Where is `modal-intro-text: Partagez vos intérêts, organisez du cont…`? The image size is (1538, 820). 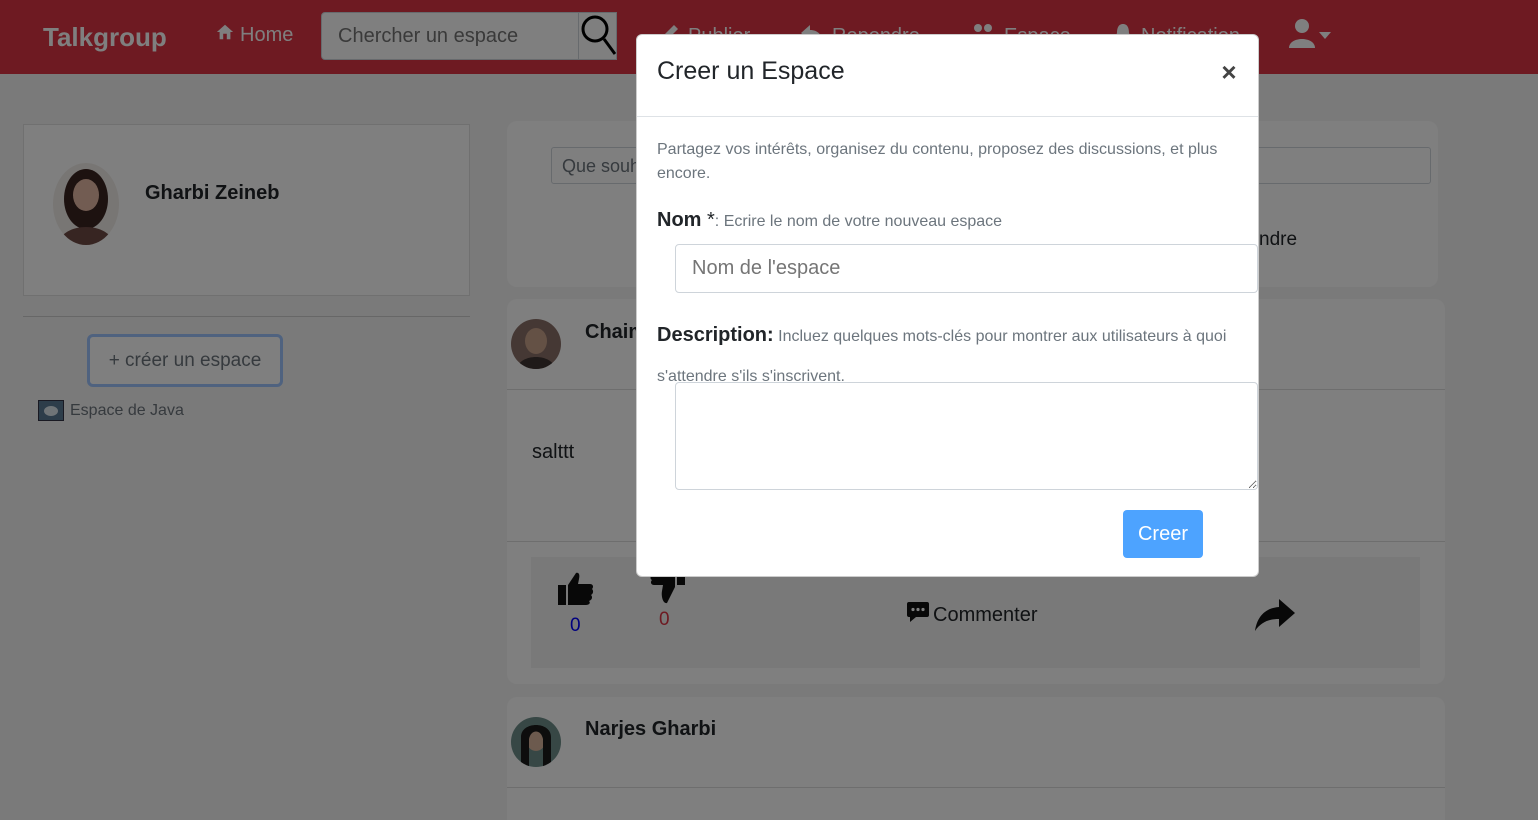 modal-intro-text: Partagez vos intérêts, organisez du cont… is located at coordinates (937, 161).